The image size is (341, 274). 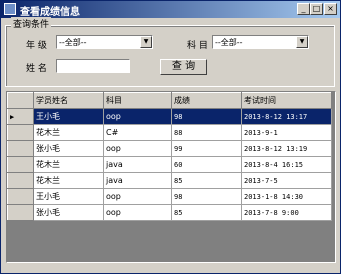 I want to click on cell-score: 99, so click(x=206, y=148).